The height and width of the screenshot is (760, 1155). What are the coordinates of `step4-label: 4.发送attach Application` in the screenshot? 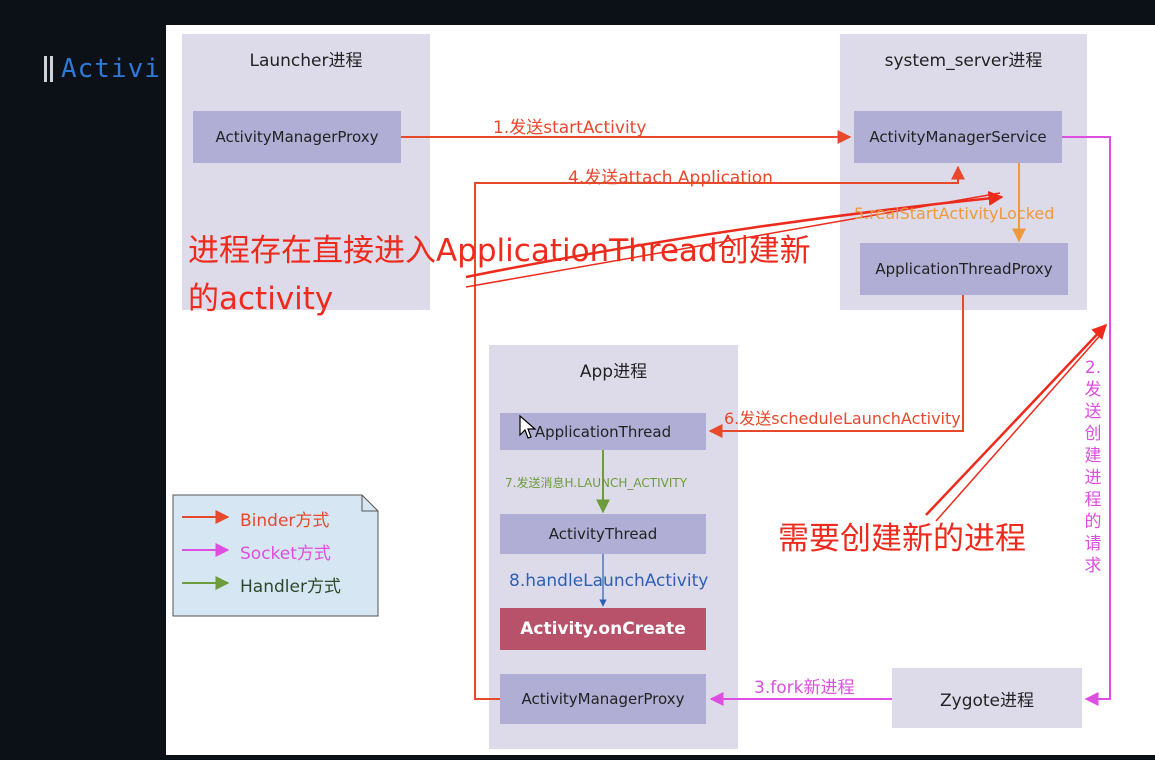 It's located at (670, 178).